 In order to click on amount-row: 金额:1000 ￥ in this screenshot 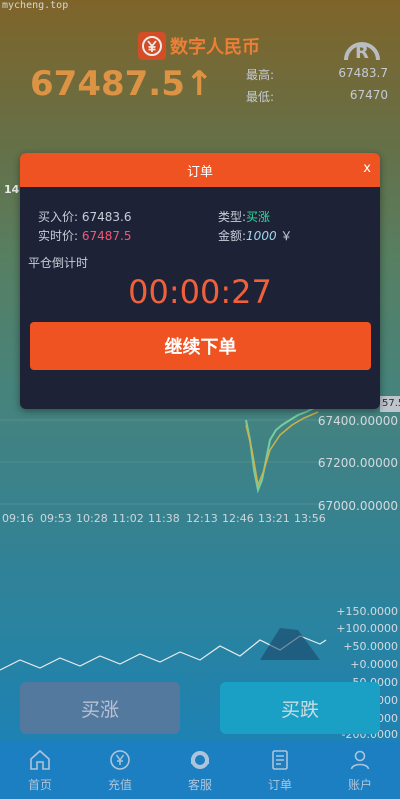, I will do `click(255, 235)`.